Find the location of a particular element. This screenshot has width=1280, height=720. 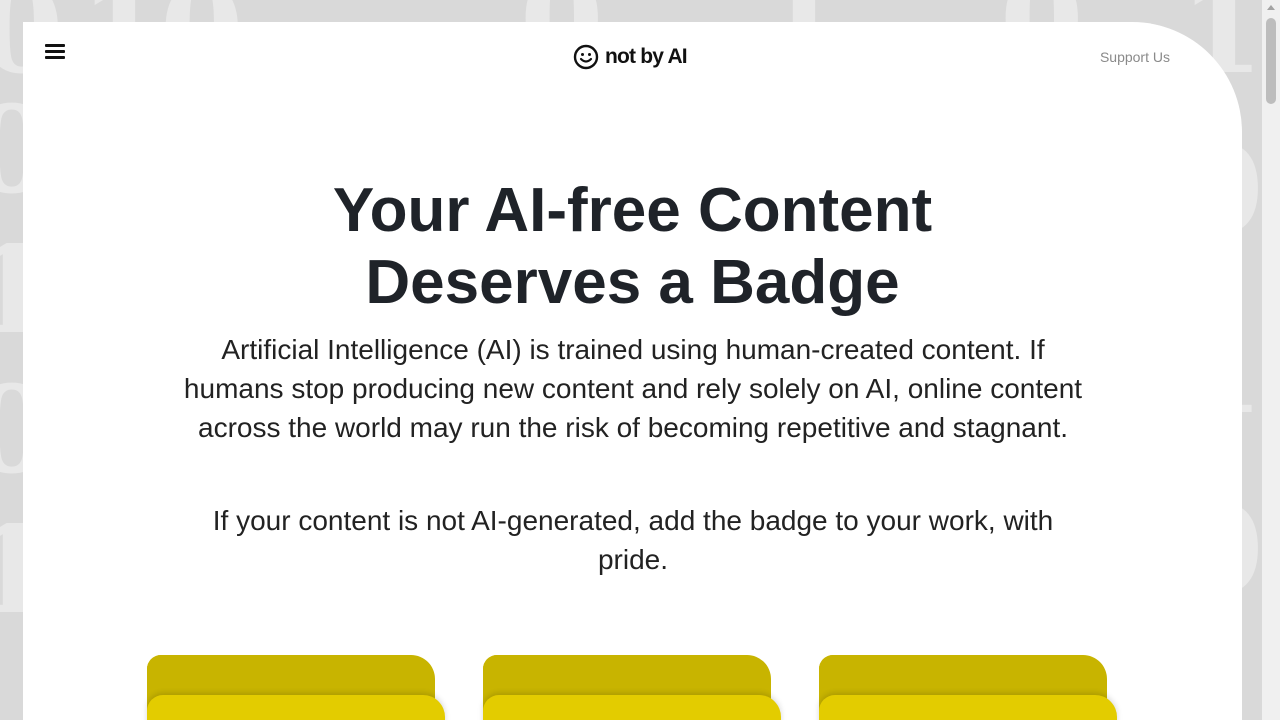

logo-text: not by AI is located at coordinates (646, 56).